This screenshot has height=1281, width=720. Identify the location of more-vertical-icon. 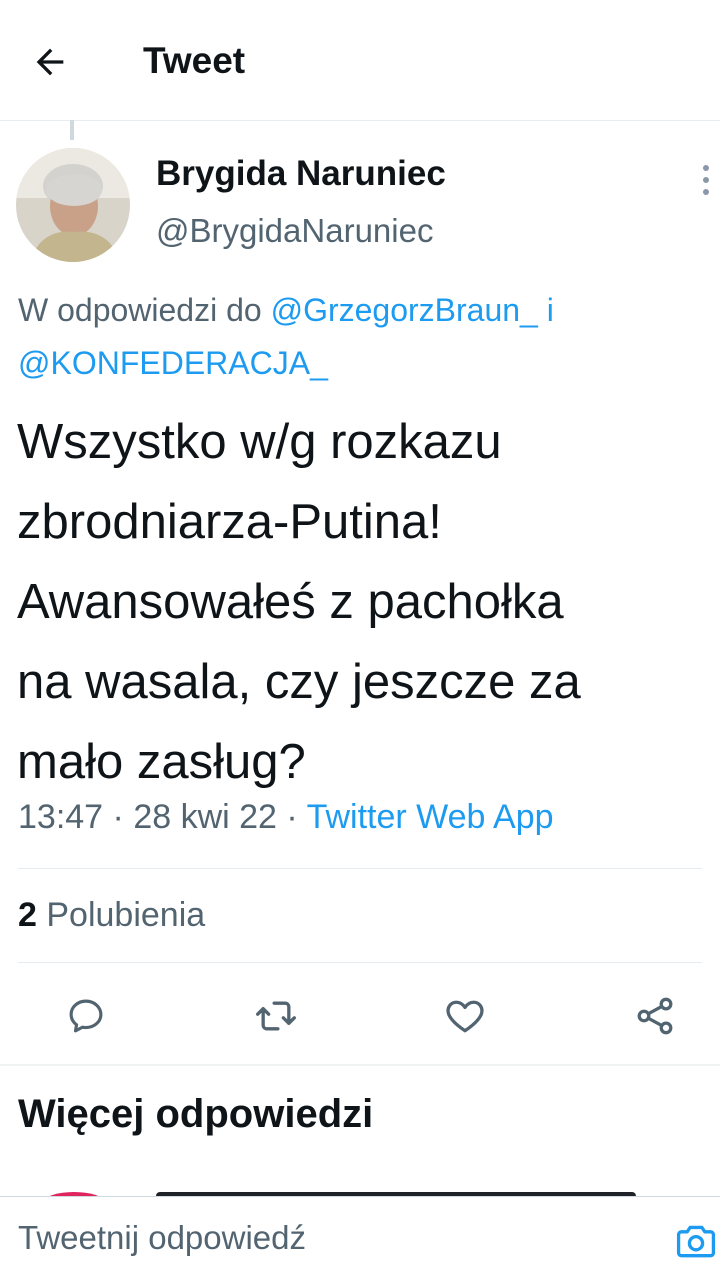
(706, 180).